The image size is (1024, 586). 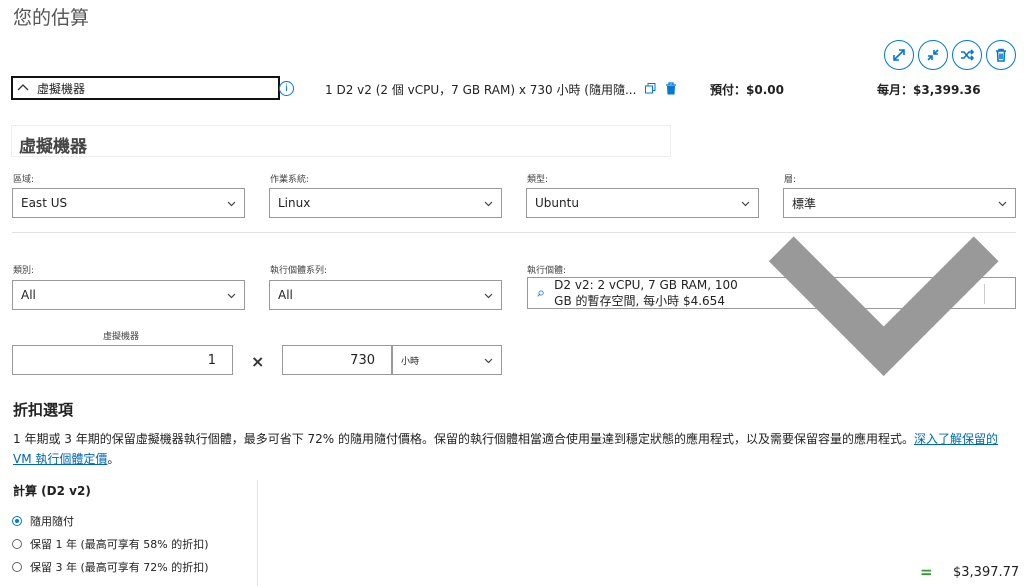 What do you see at coordinates (337, 360) in the screenshot?
I see `hours-input: 730` at bounding box center [337, 360].